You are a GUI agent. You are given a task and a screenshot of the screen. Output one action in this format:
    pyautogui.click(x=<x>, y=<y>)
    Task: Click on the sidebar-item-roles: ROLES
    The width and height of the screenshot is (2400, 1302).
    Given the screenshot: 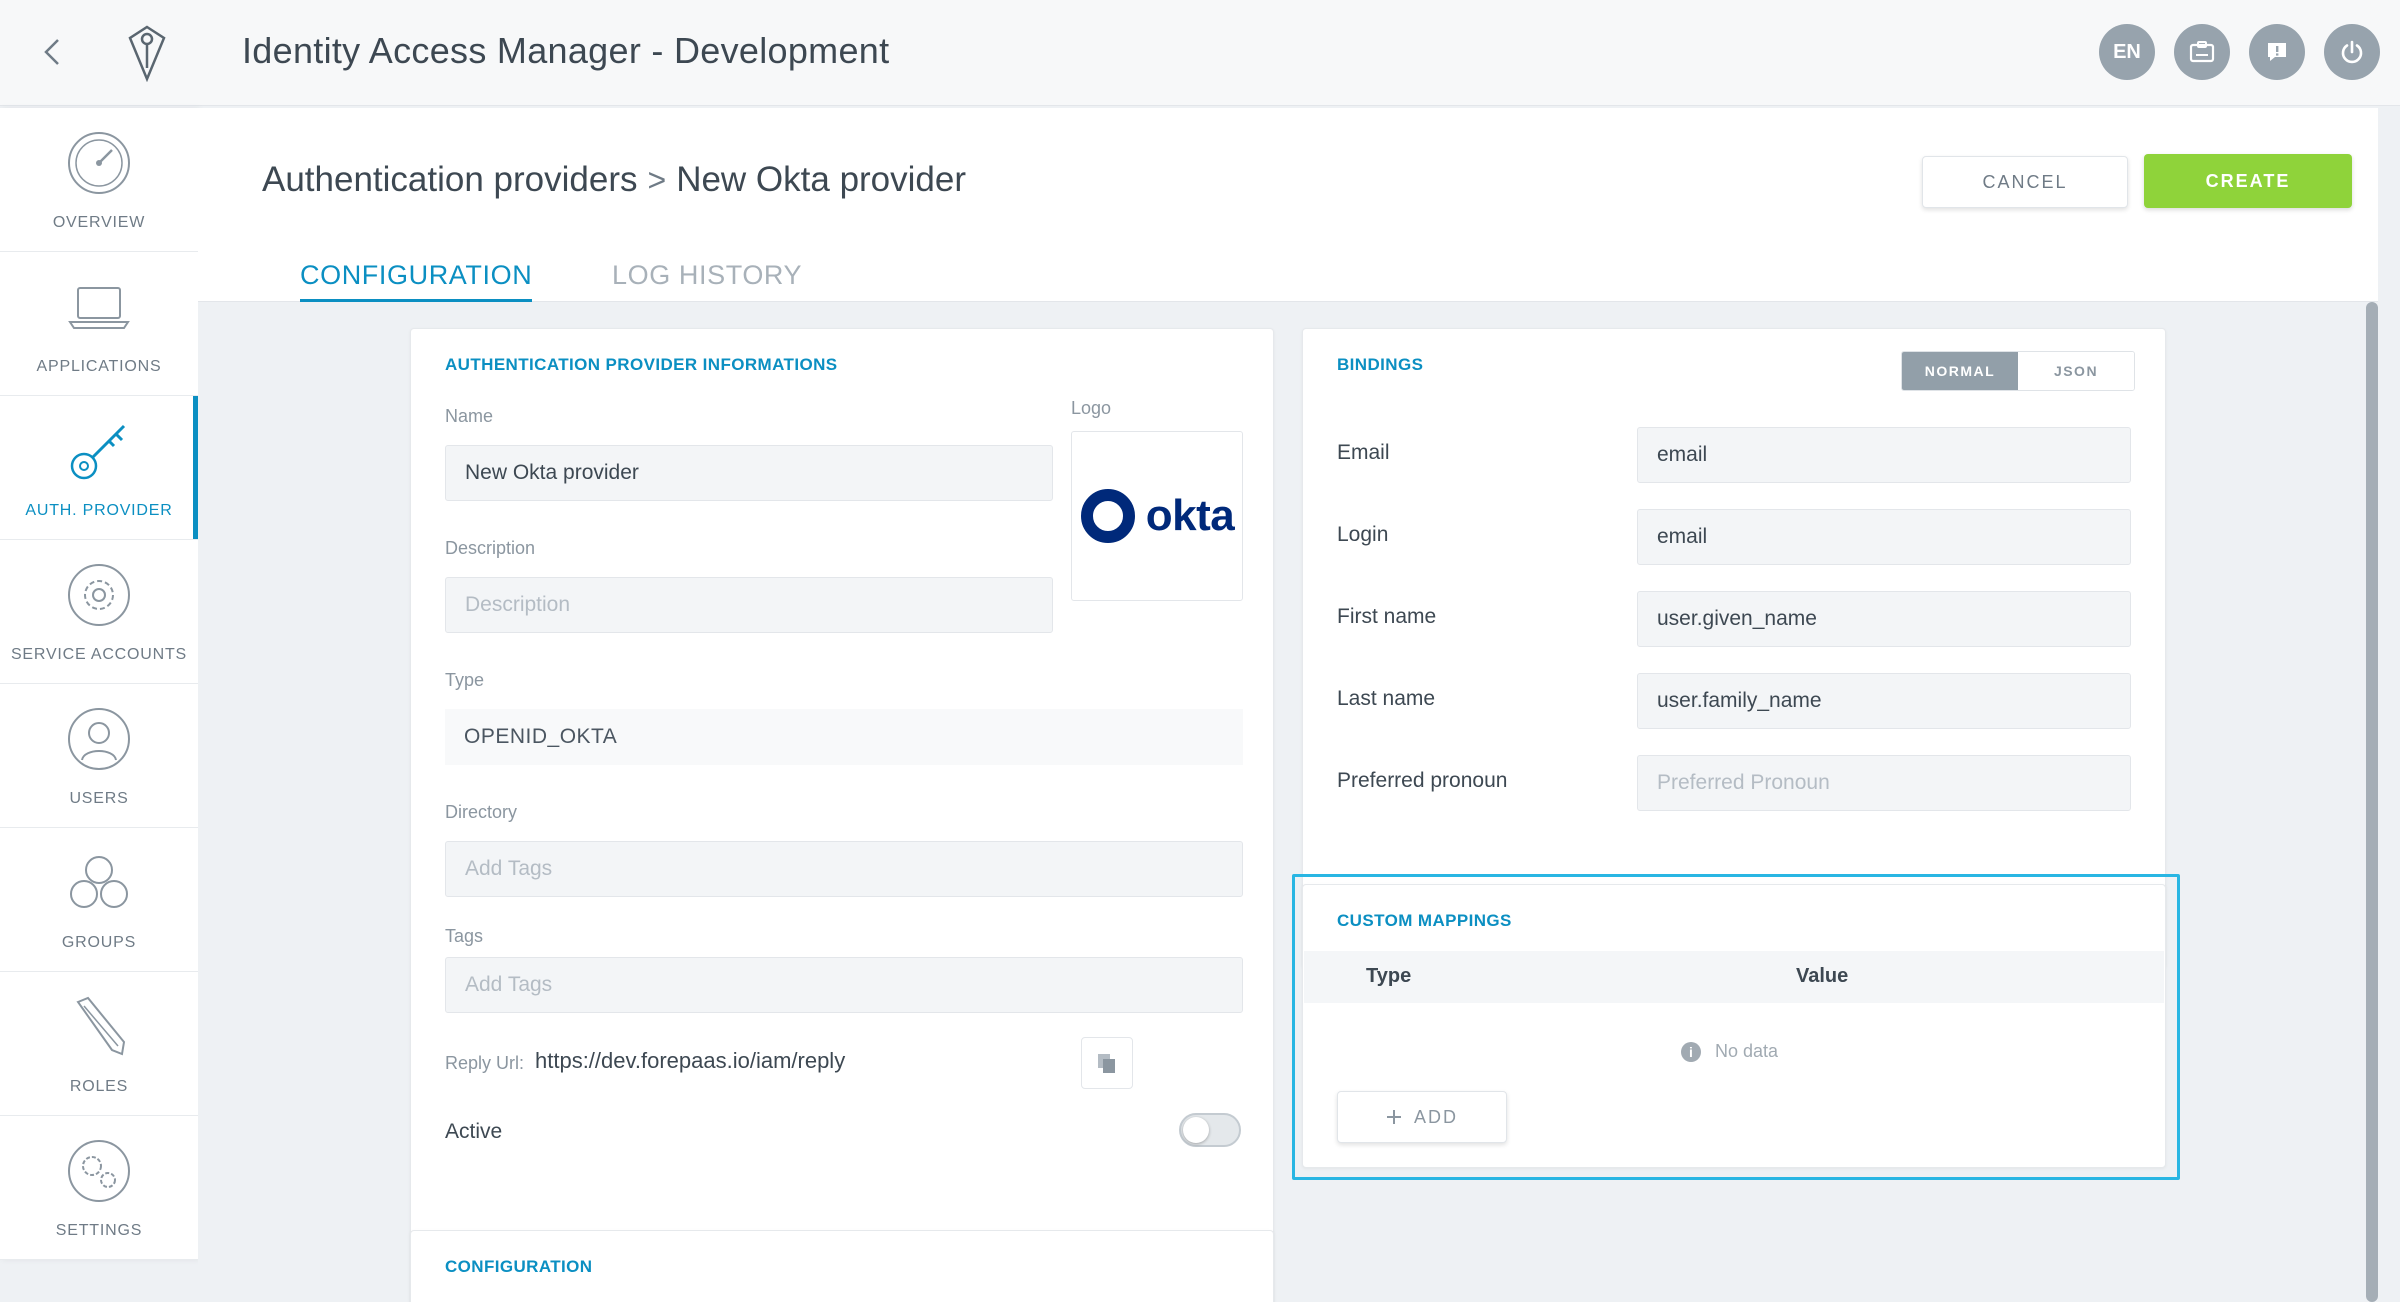 What is the action you would take?
    pyautogui.click(x=99, y=1044)
    